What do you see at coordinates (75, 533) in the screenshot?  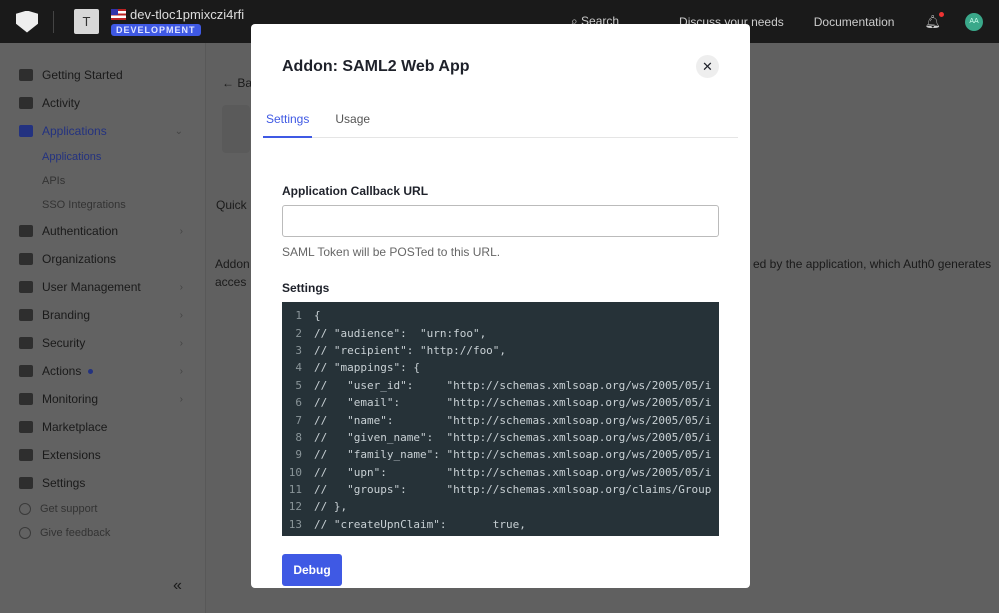 I see `footer-label: Give feedback` at bounding box center [75, 533].